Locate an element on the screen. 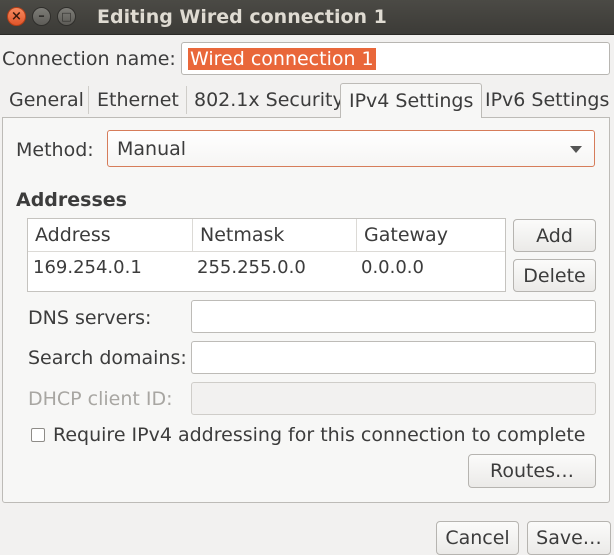  title-bar: × – □ Editing Wired connection 1 is located at coordinates (307, 17).